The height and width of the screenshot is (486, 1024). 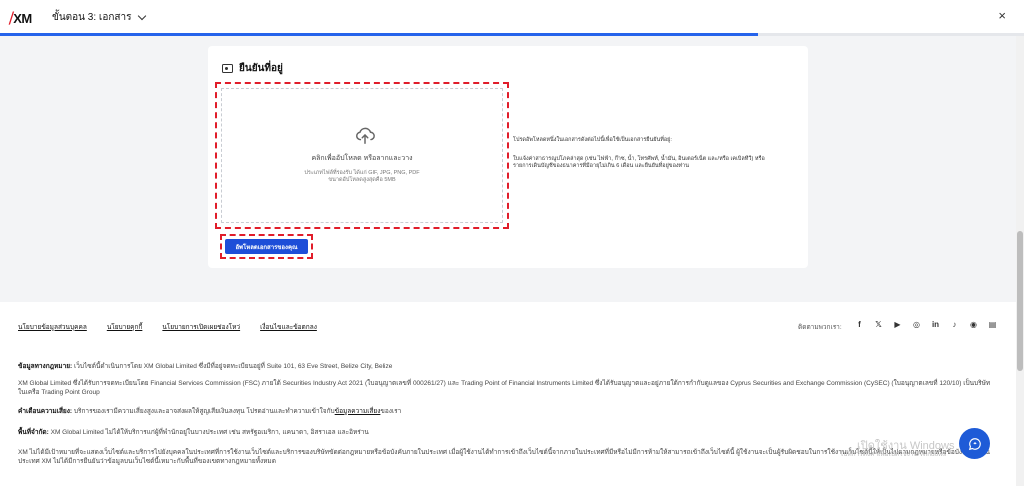 What do you see at coordinates (45, 411) in the screenshot?
I see `risk-heading: คำเตือนความเสี่ยง:` at bounding box center [45, 411].